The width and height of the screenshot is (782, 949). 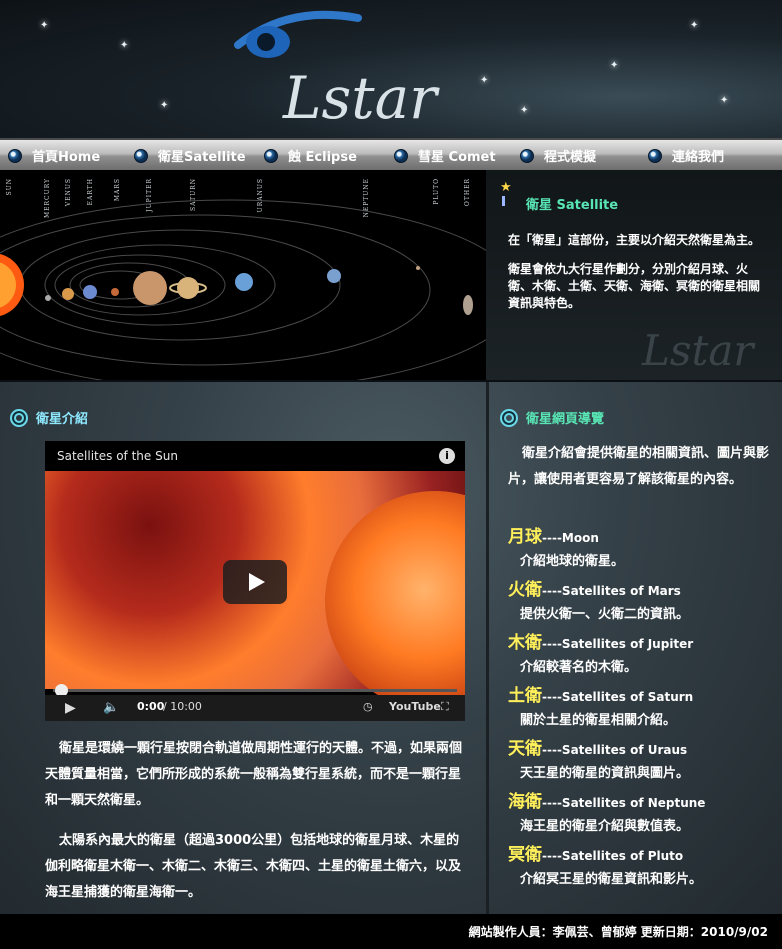 I want to click on satellite-desc: 提供火衛一、火衛二的資訊。, so click(x=605, y=614).